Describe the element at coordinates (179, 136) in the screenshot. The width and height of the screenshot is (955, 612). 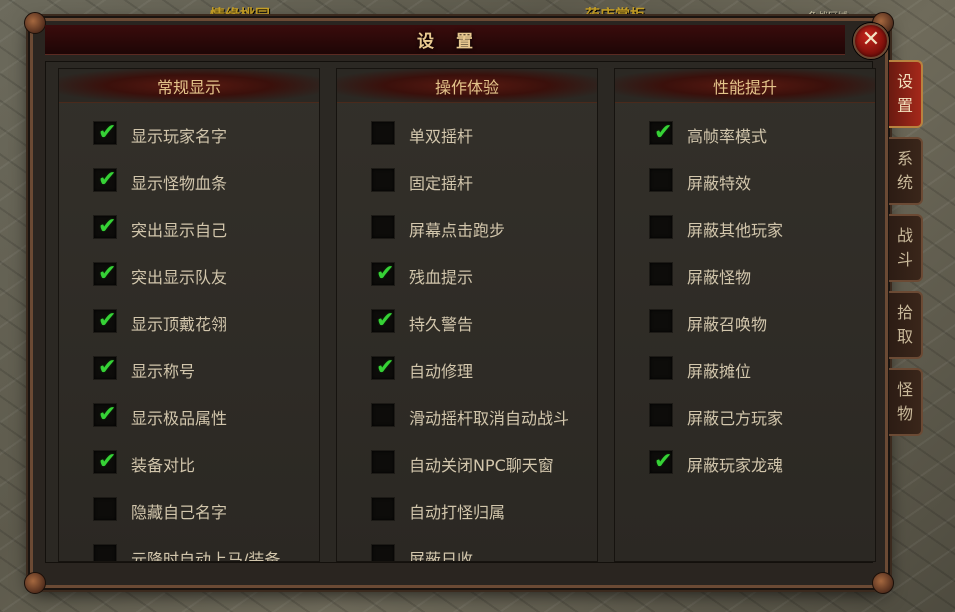
I see `setting-label: 显示玩家名字` at that location.